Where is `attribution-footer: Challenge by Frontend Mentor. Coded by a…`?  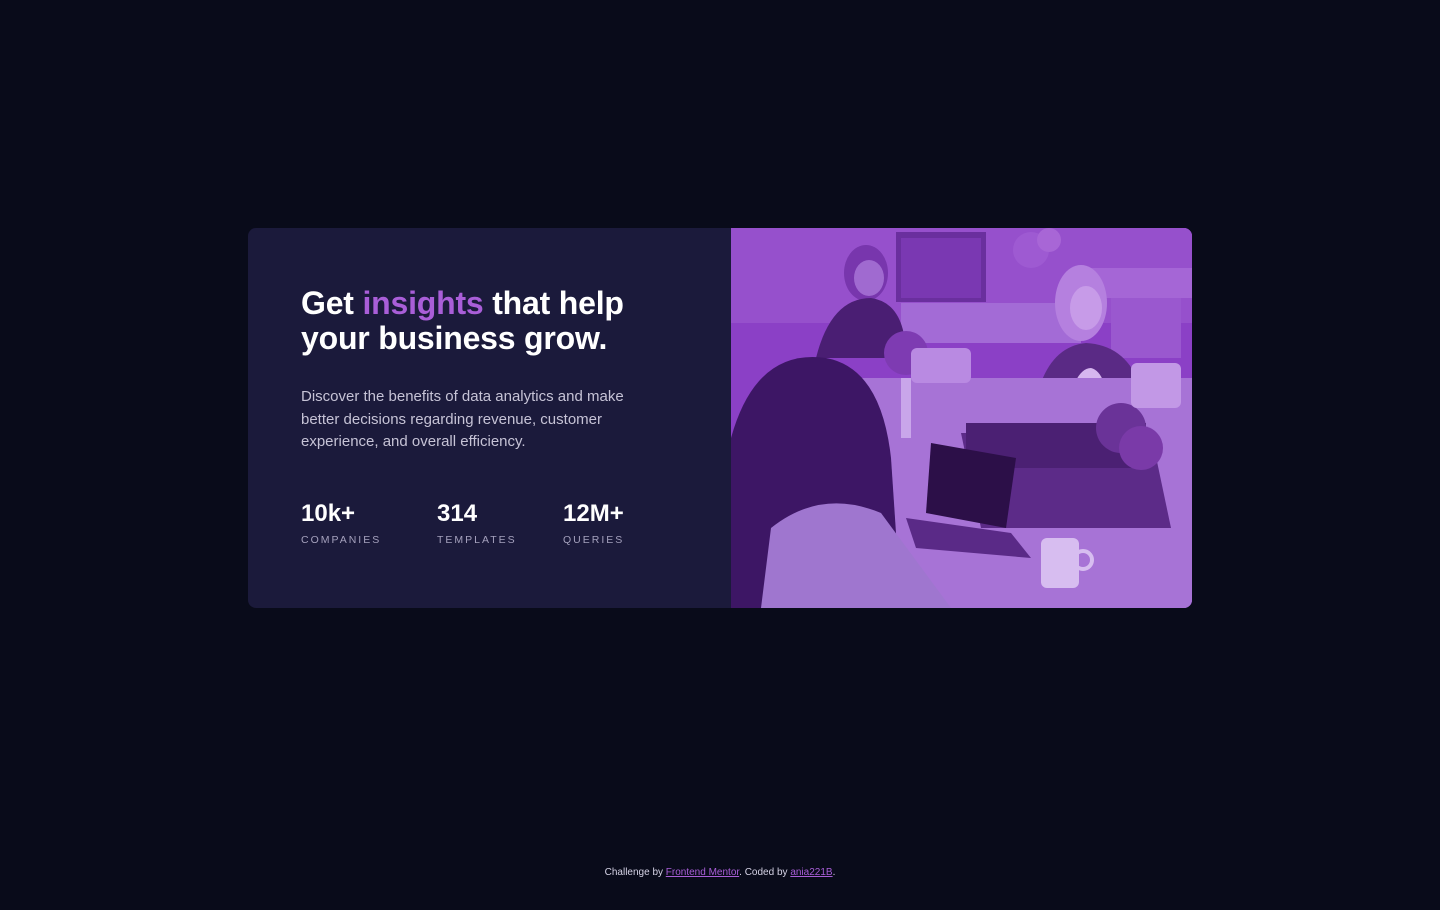 attribution-footer: Challenge by Frontend Mentor. Coded by a… is located at coordinates (720, 873).